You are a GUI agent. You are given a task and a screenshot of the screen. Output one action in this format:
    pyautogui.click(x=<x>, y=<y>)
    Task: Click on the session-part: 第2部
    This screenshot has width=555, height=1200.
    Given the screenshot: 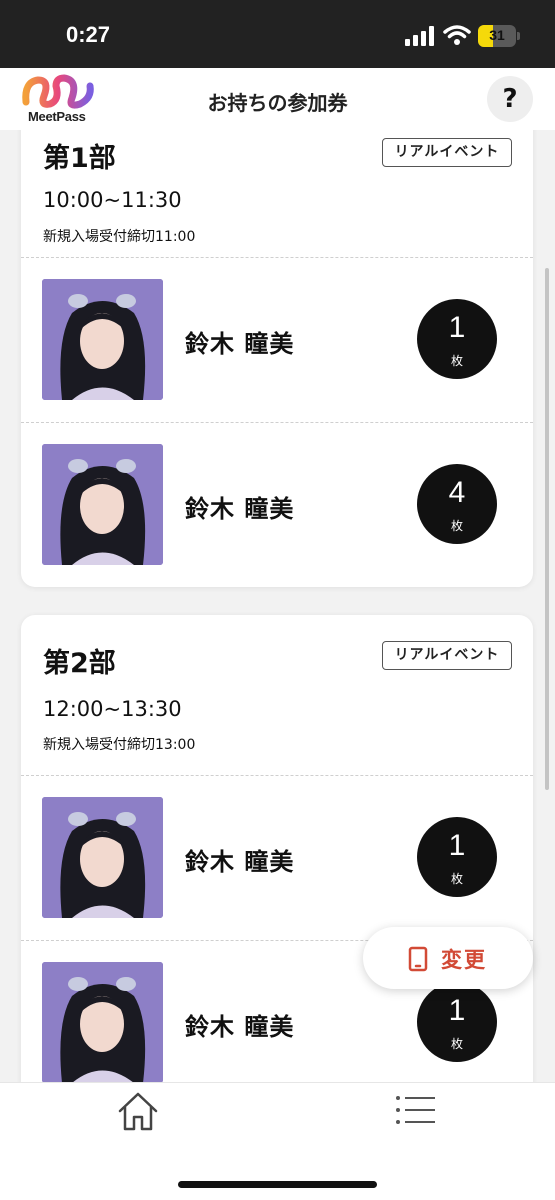 What is the action you would take?
    pyautogui.click(x=79, y=663)
    